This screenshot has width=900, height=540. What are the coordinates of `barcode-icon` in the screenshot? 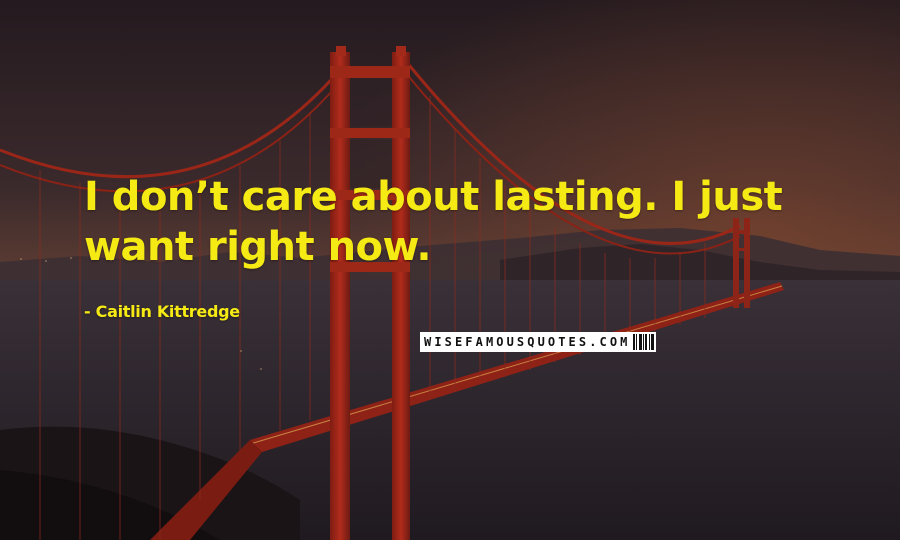 It's located at (644, 342).